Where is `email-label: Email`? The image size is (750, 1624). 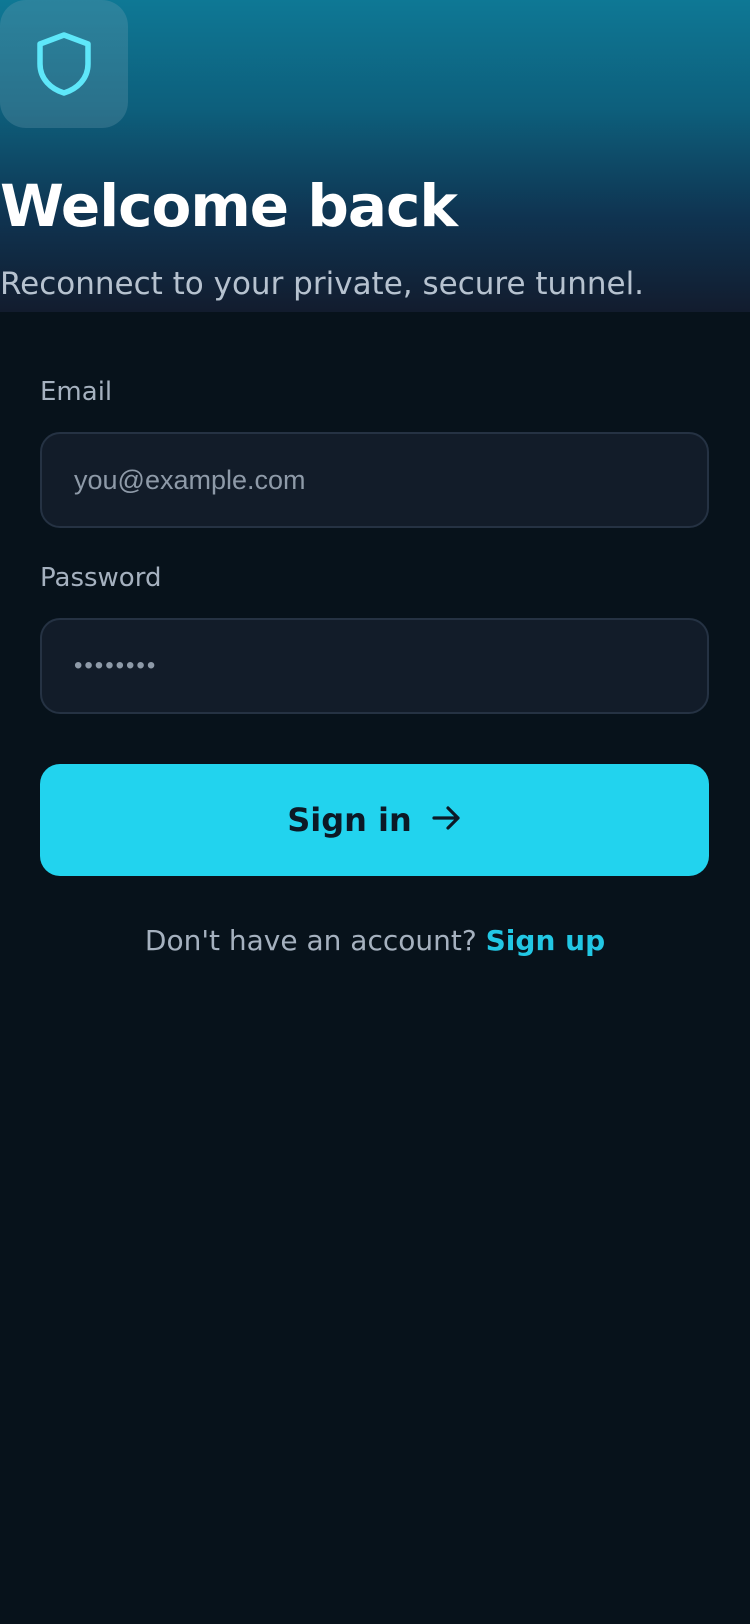 email-label: Email is located at coordinates (76, 392).